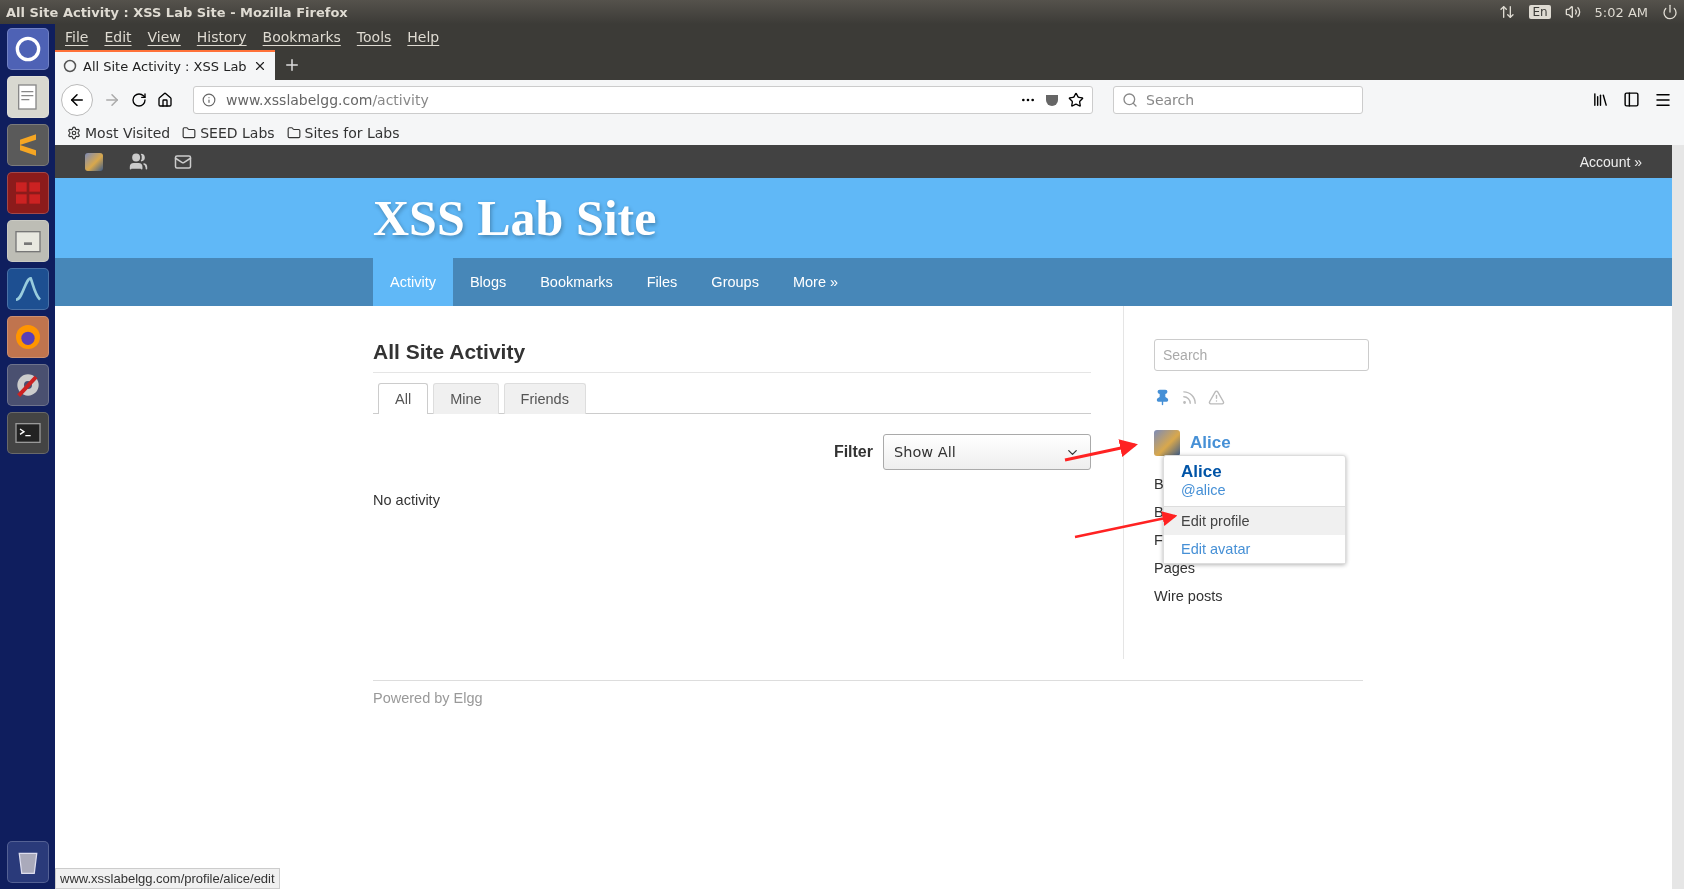 This screenshot has height=889, width=1684. Describe the element at coordinates (94, 161) in the screenshot. I see `avatar` at that location.